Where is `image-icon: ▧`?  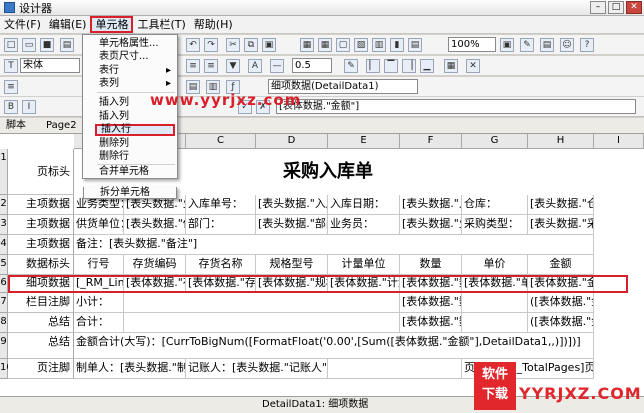
image-icon: ▧ is located at coordinates (361, 45).